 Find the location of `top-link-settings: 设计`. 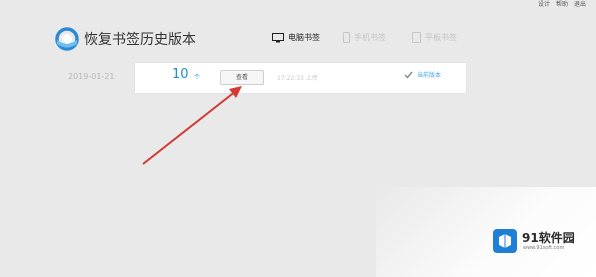

top-link-settings: 设计 is located at coordinates (544, 5).